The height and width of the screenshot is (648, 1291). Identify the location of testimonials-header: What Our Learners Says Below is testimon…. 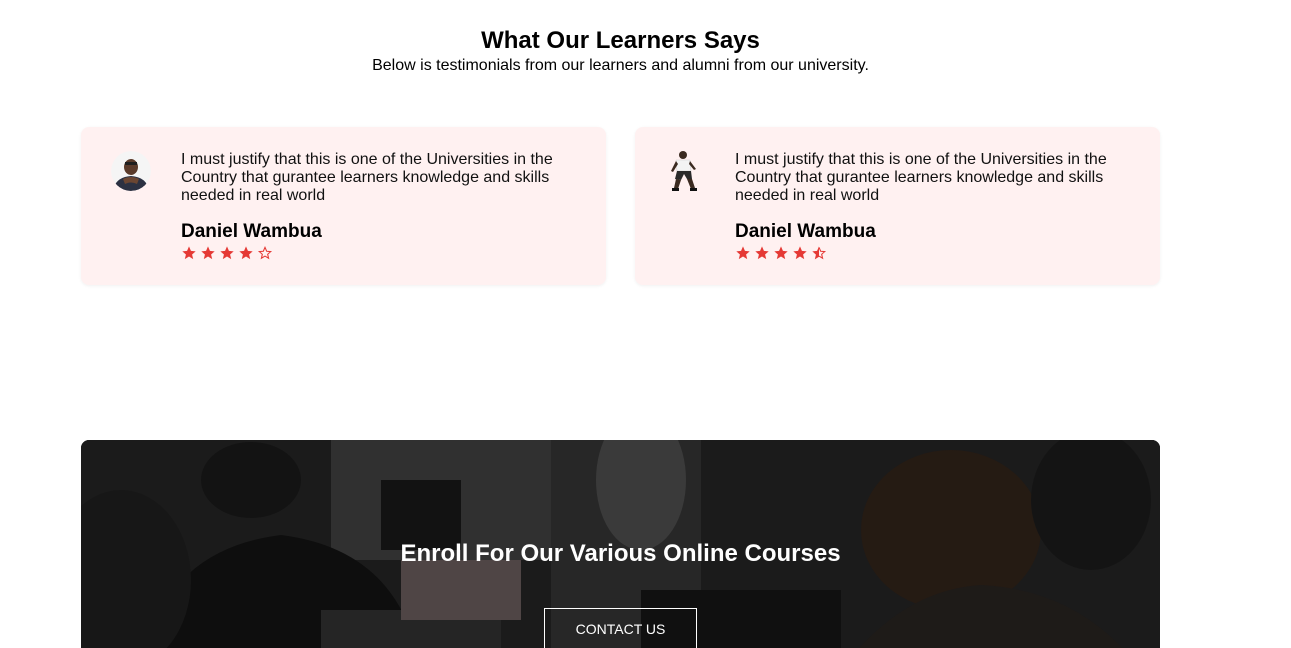
(620, 51).